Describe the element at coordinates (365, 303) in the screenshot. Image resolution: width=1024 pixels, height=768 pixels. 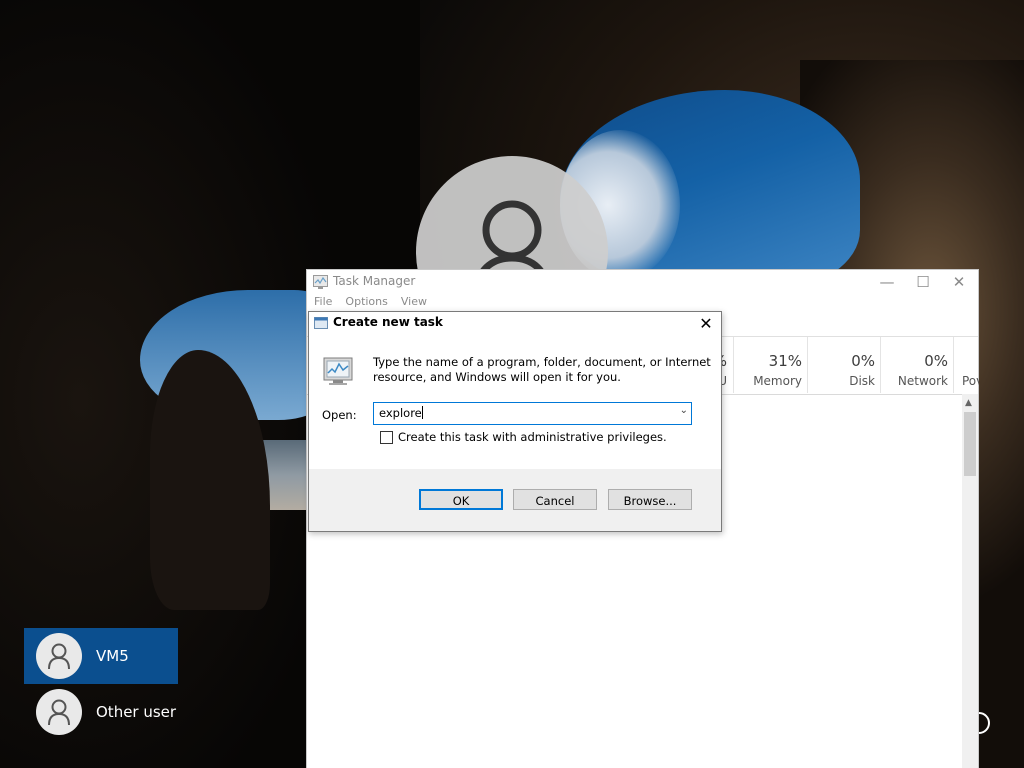
I see `menu-options: Options` at that location.